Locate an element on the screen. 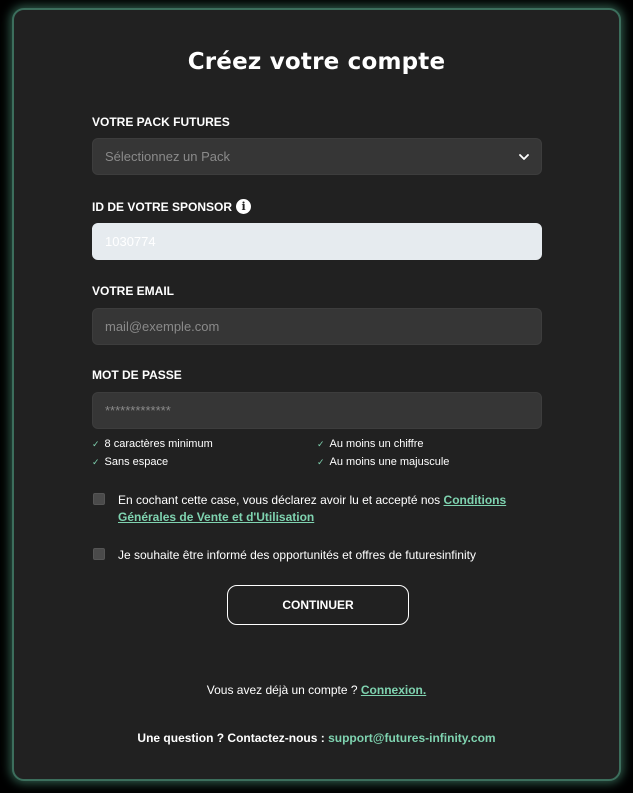 The height and width of the screenshot is (793, 633). requirement-uppercase: ✓ Au moins une majuscule is located at coordinates (383, 462).